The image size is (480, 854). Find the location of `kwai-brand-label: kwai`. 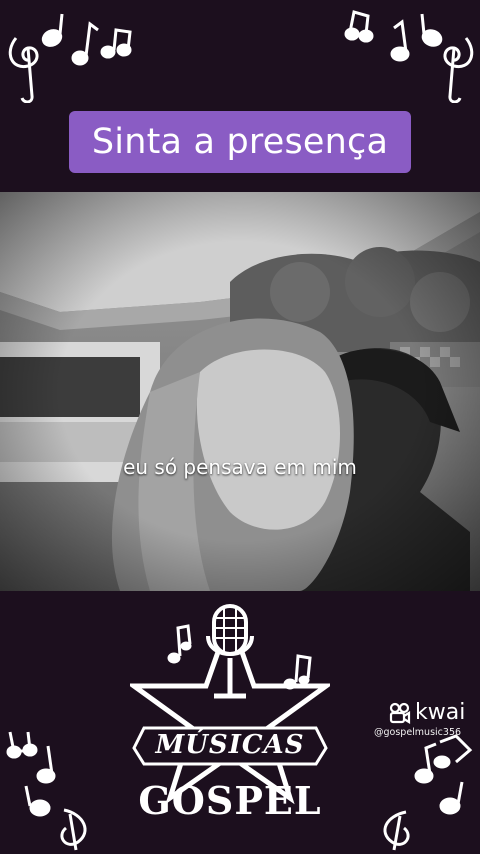

kwai-brand-label: kwai is located at coordinates (440, 712).